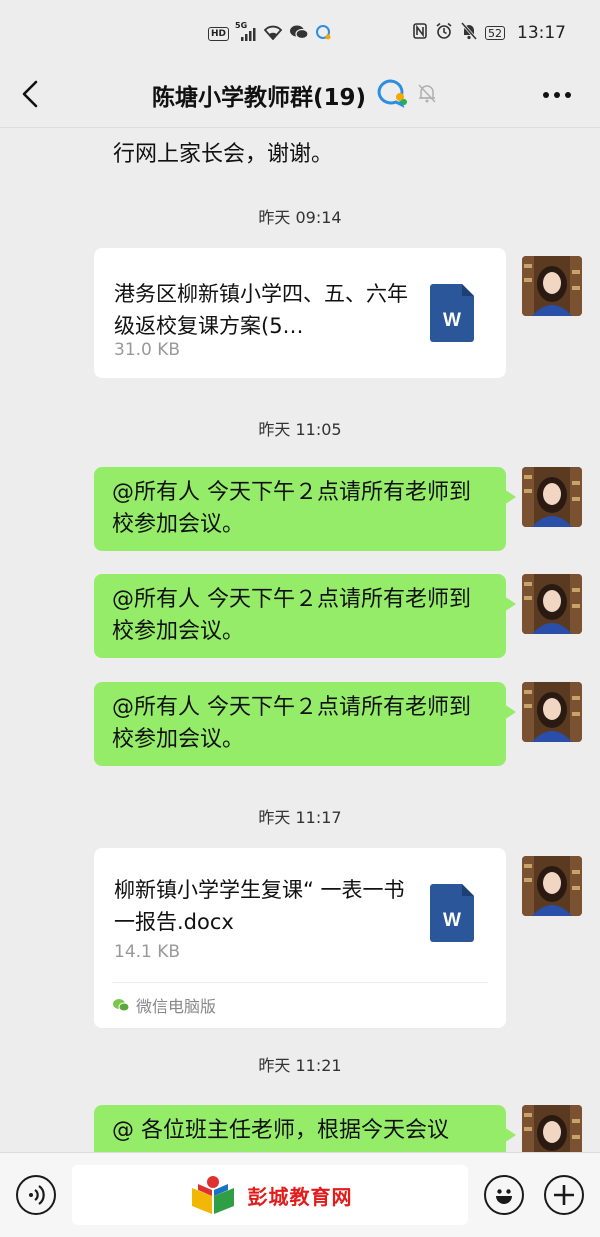  Describe the element at coordinates (246, 31) in the screenshot. I see `signal-icon: 5G` at that location.